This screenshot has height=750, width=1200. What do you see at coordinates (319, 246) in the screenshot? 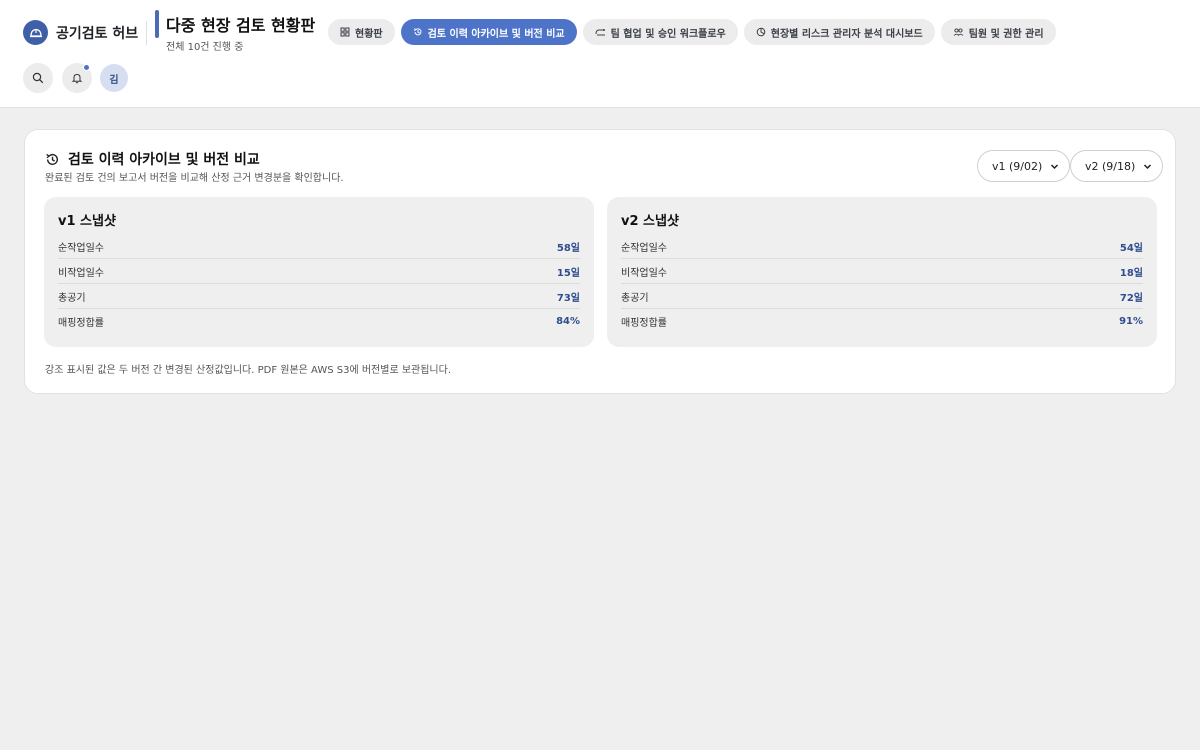
I see `snapshot-row: 순작업일수 58일` at bounding box center [319, 246].